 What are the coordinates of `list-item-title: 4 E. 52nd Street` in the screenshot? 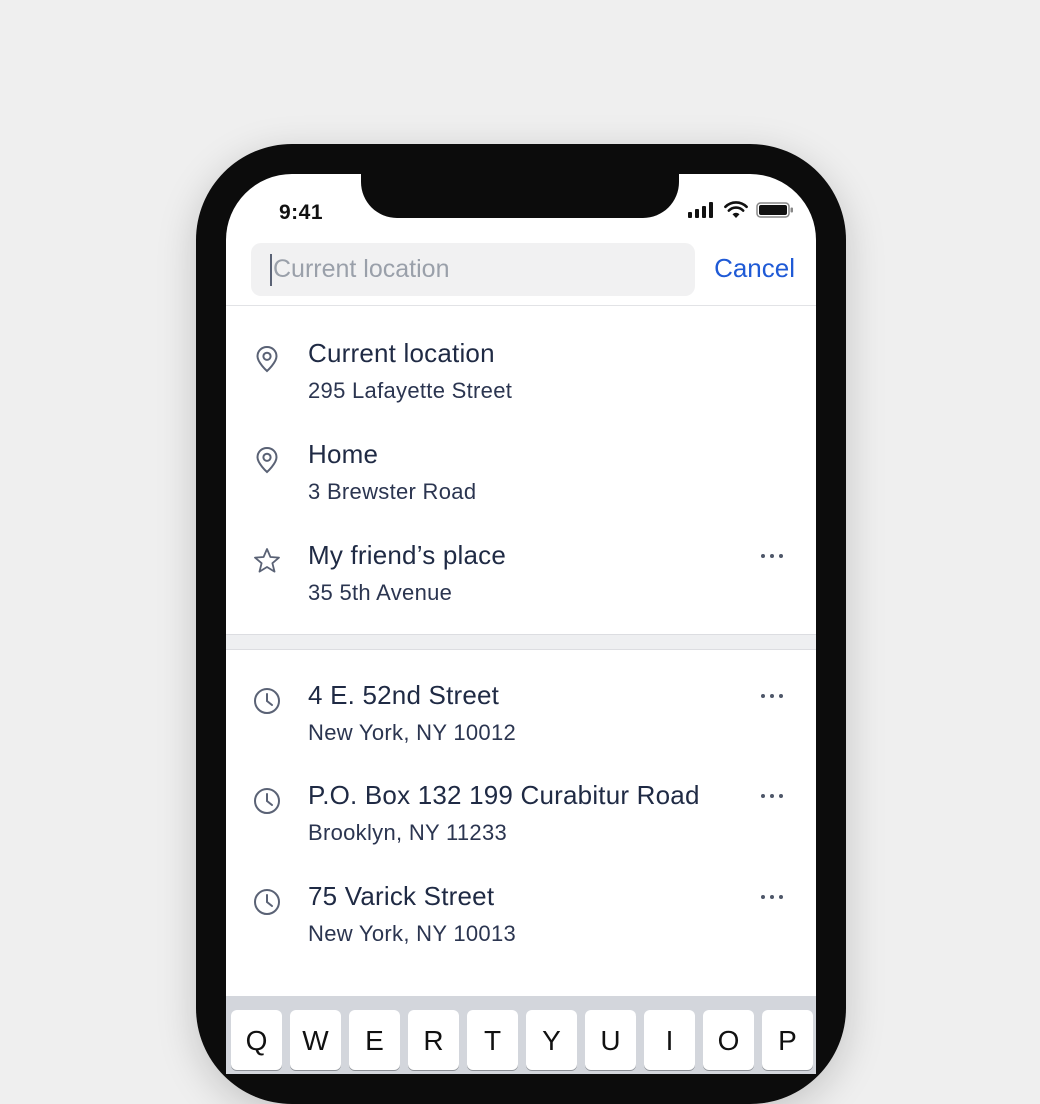 It's located at (404, 695).